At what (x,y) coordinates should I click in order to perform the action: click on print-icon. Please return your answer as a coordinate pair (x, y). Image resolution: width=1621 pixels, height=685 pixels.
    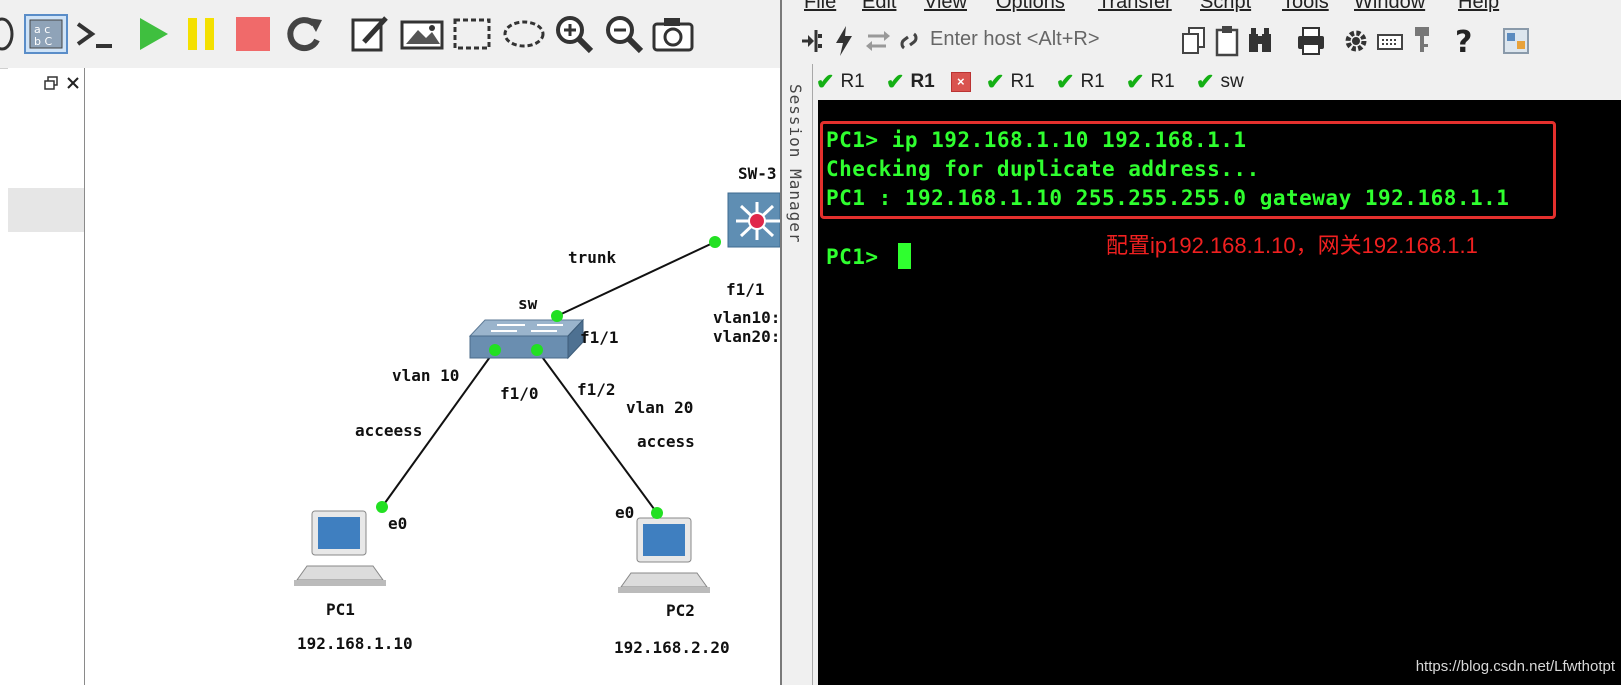
    Looking at the image, I should click on (1311, 41).